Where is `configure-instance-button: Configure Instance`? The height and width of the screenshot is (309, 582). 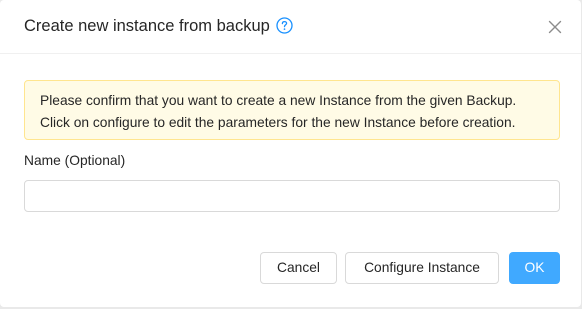 configure-instance-button: Configure Instance is located at coordinates (422, 268).